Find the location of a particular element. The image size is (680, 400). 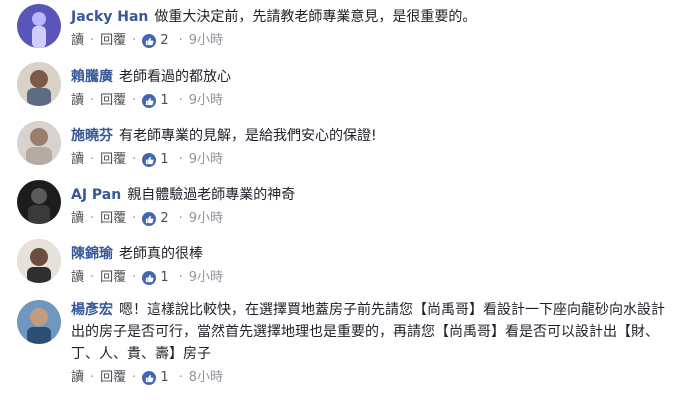

comment-text: 老師看過的都放心 is located at coordinates (175, 77).